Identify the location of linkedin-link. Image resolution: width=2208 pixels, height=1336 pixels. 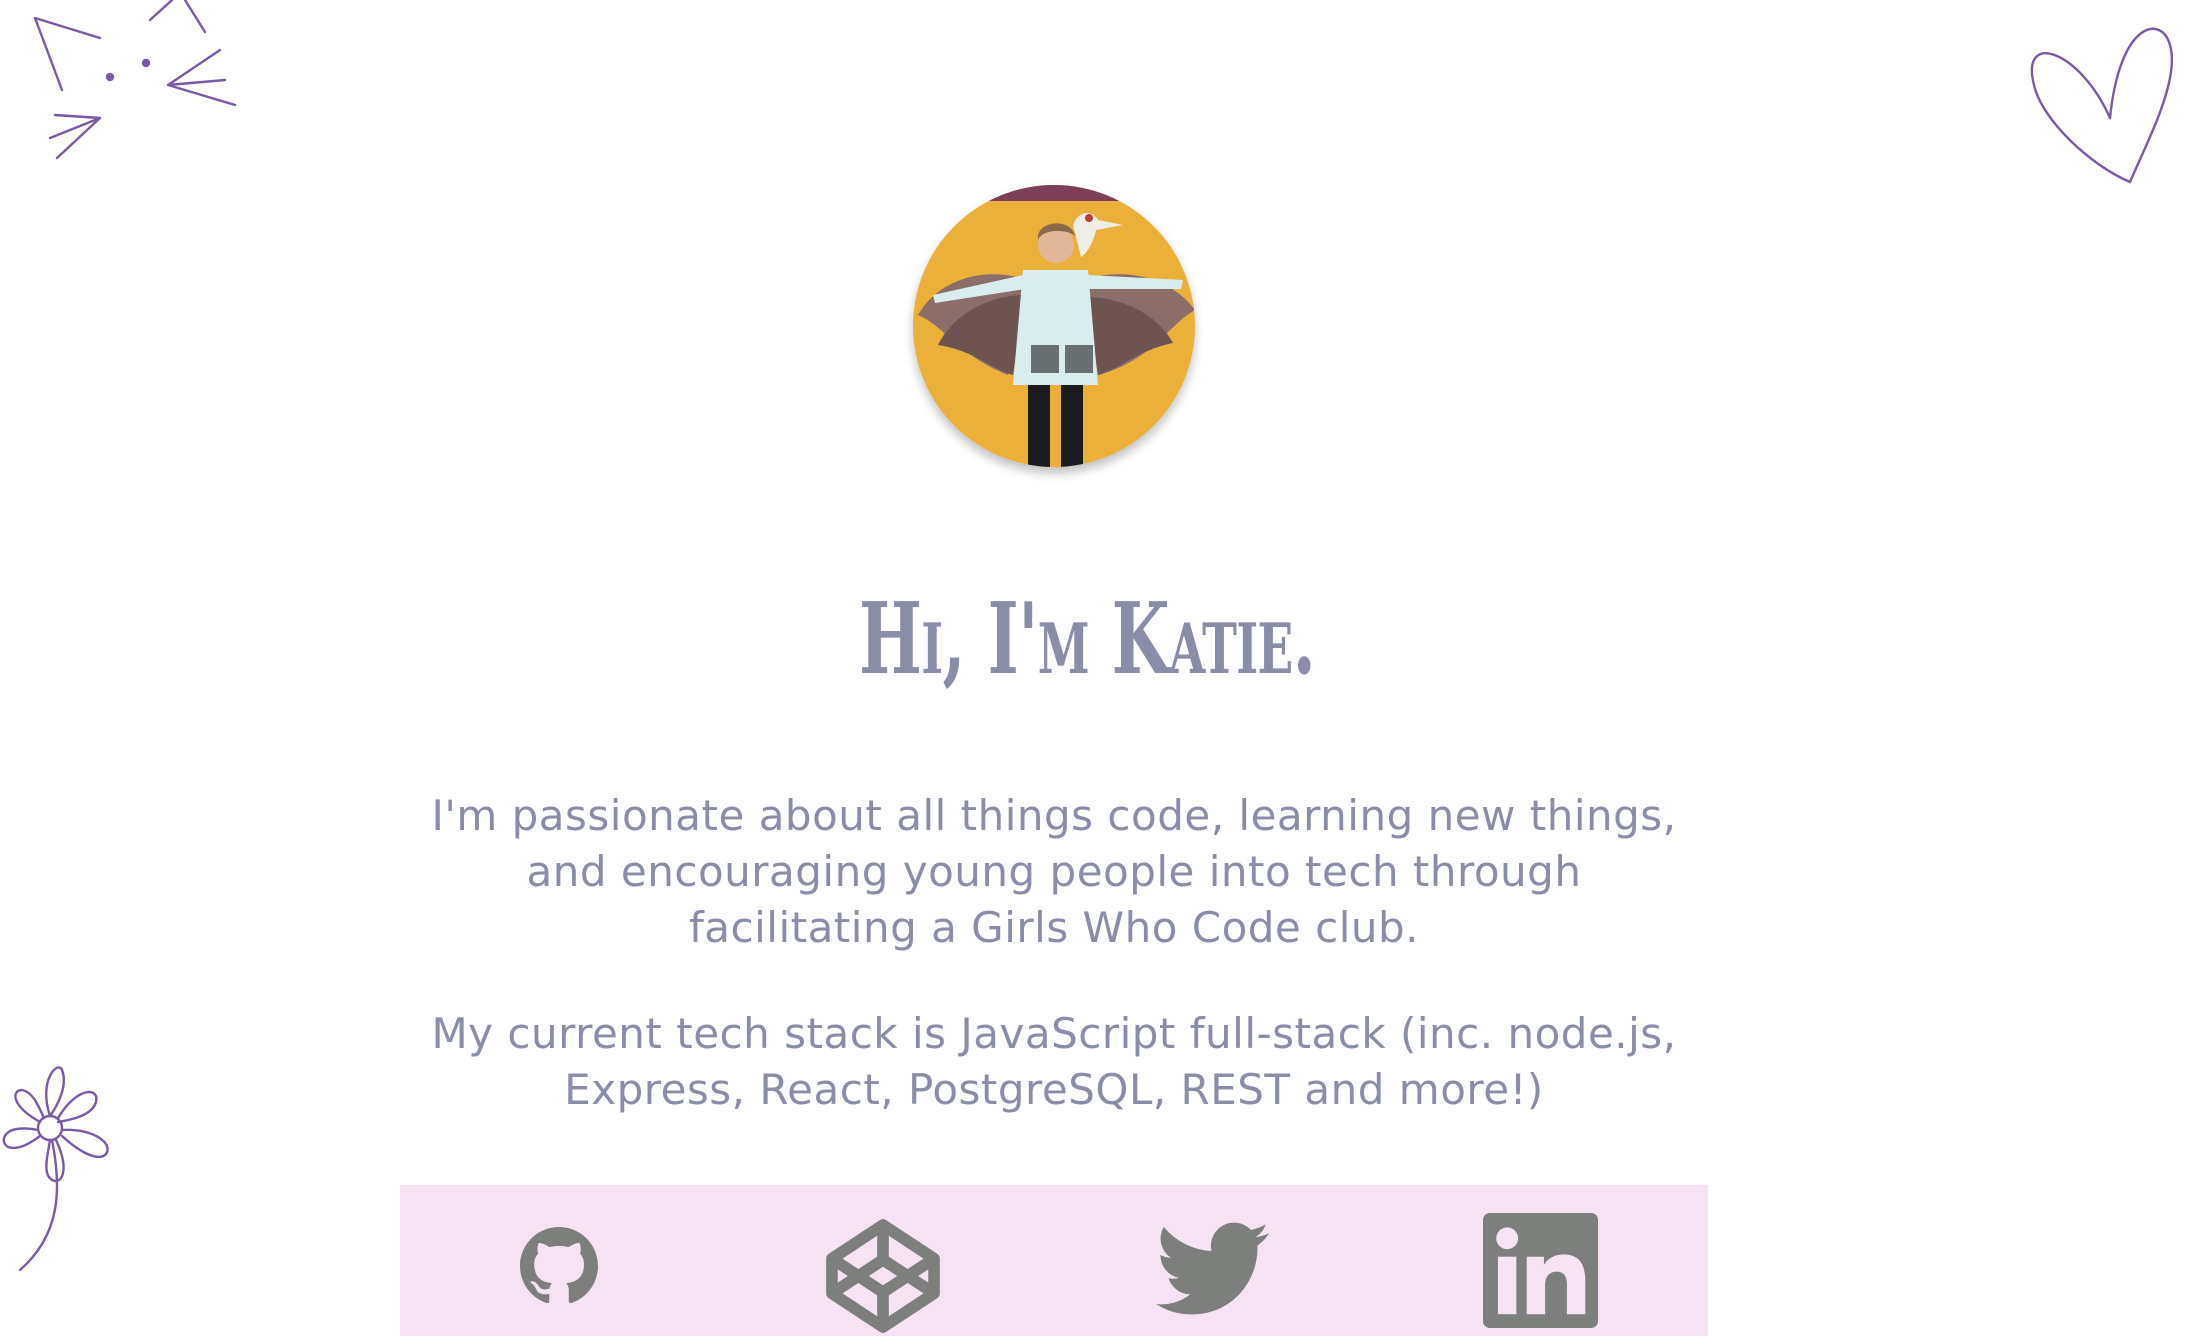
(1540, 1270).